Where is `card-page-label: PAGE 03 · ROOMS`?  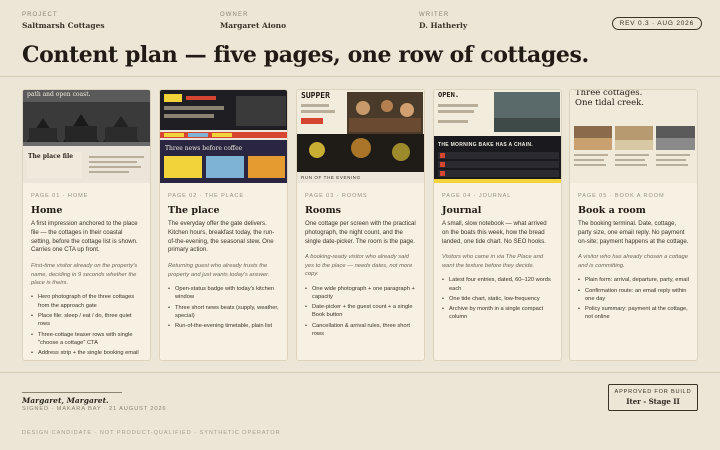 card-page-label: PAGE 03 · ROOMS is located at coordinates (336, 196).